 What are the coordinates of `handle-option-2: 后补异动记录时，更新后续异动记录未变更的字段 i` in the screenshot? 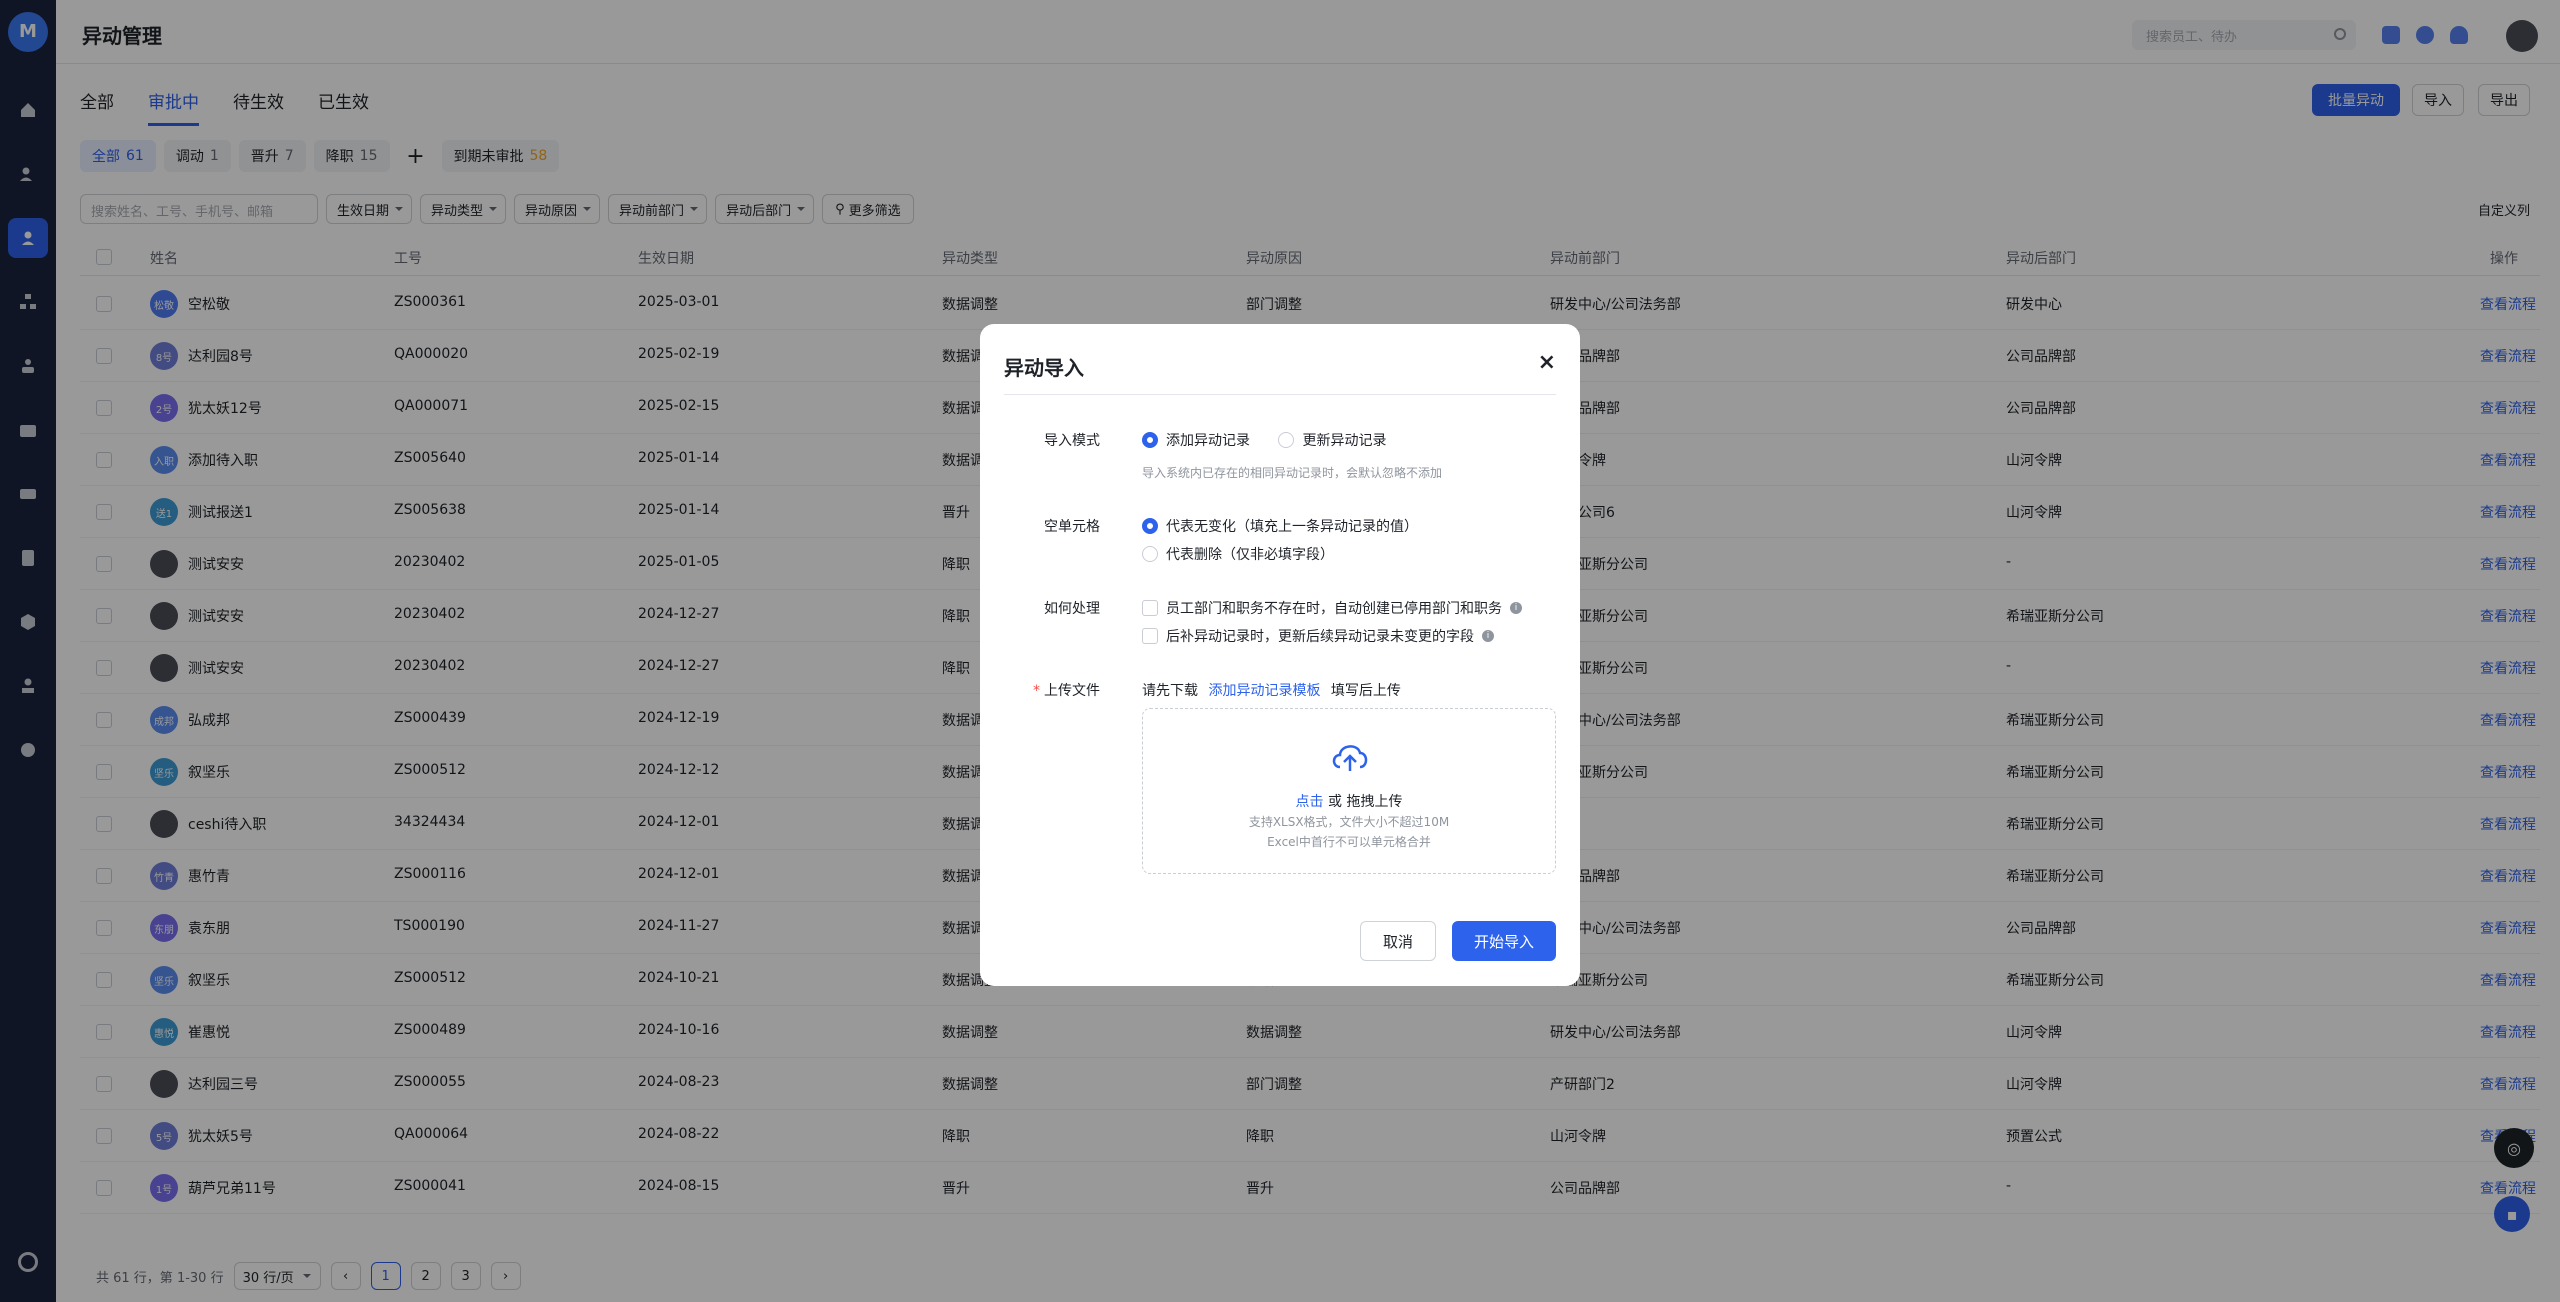 It's located at (1318, 637).